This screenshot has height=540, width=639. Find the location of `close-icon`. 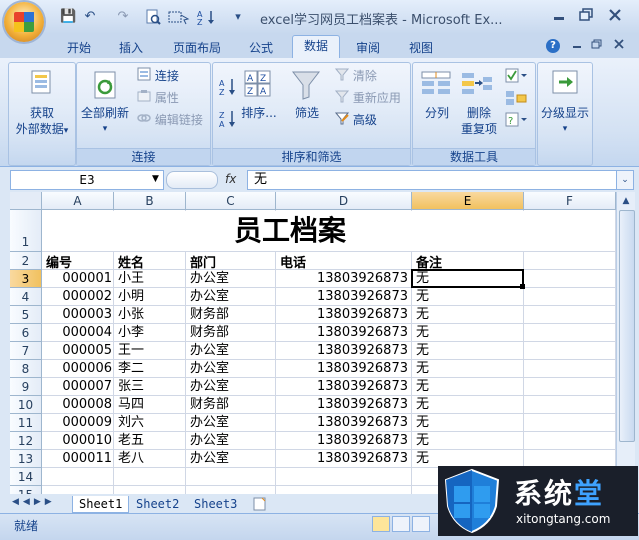

close-icon is located at coordinates (615, 15).